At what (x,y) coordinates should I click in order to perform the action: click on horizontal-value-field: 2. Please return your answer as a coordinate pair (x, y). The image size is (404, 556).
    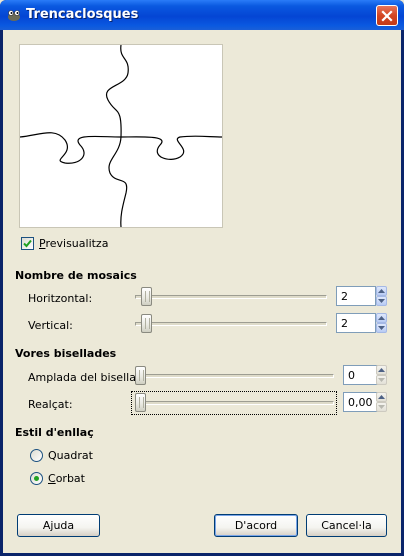
    Looking at the image, I should click on (356, 296).